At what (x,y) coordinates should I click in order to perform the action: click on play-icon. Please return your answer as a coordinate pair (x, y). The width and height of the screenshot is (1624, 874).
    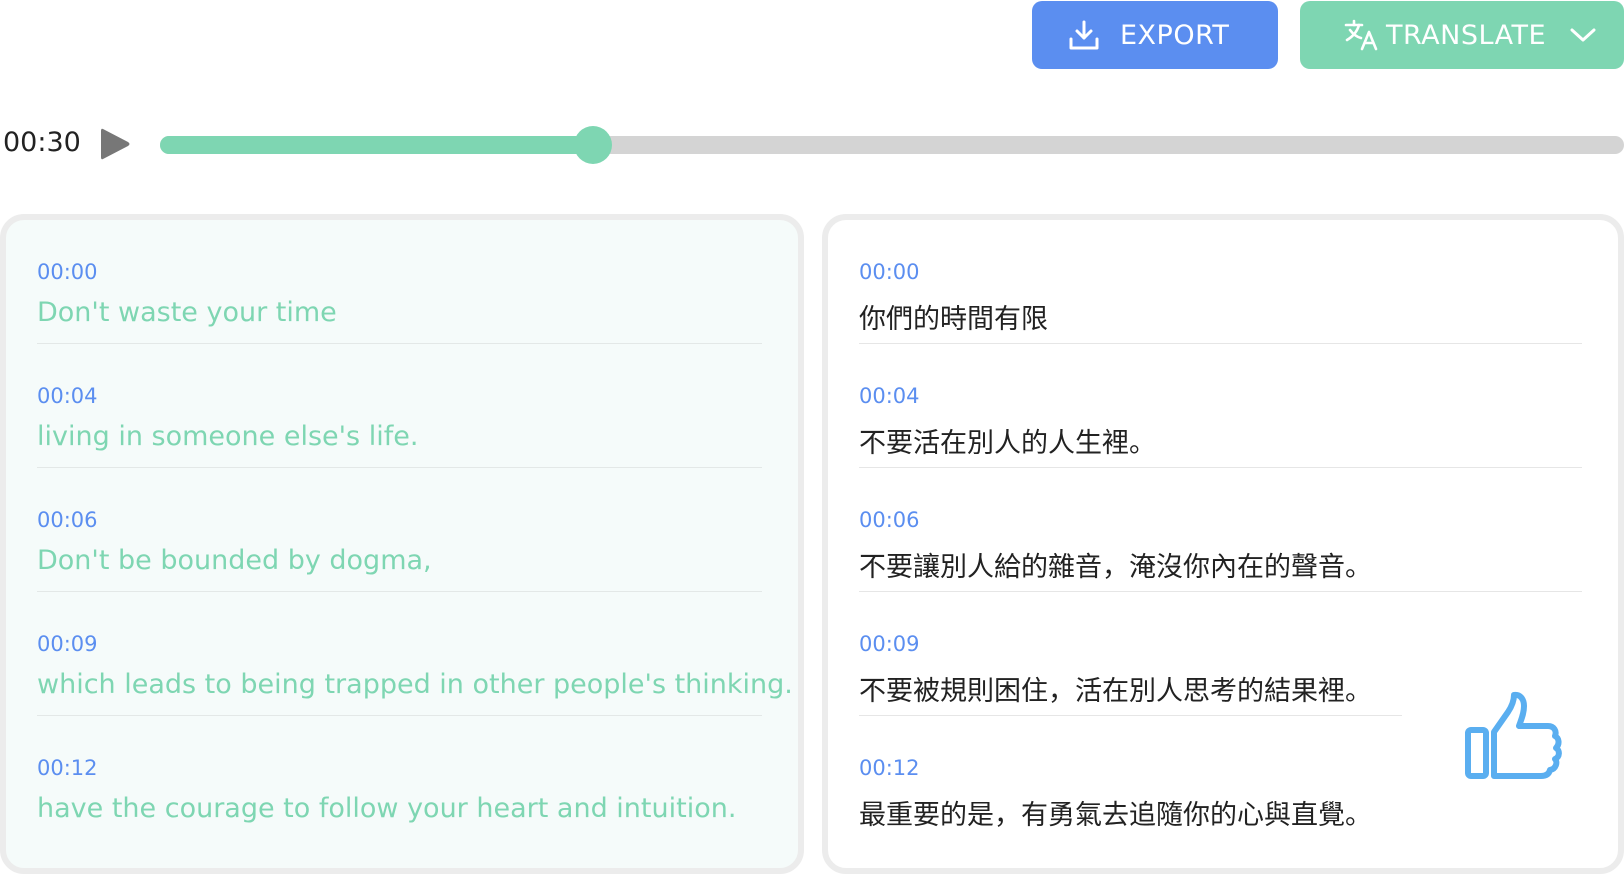
    Looking at the image, I should click on (115, 144).